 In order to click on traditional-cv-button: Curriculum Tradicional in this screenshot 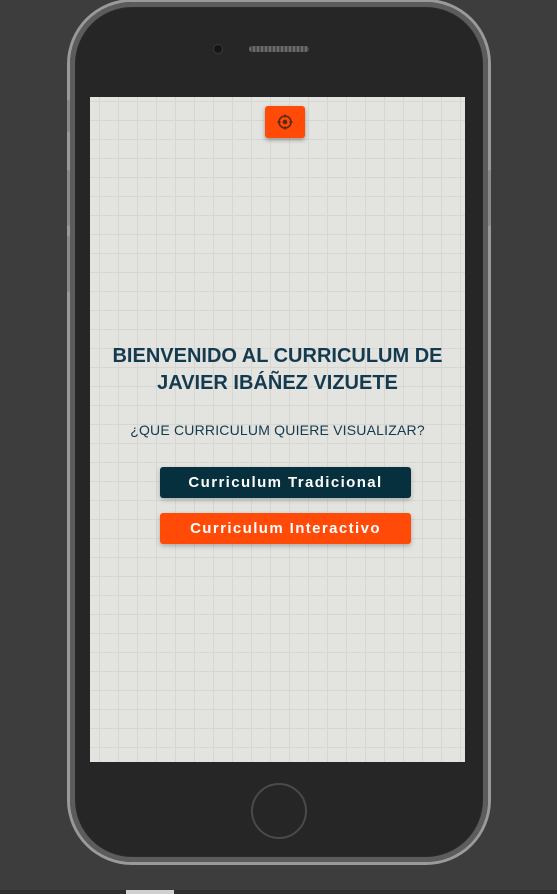, I will do `click(285, 482)`.